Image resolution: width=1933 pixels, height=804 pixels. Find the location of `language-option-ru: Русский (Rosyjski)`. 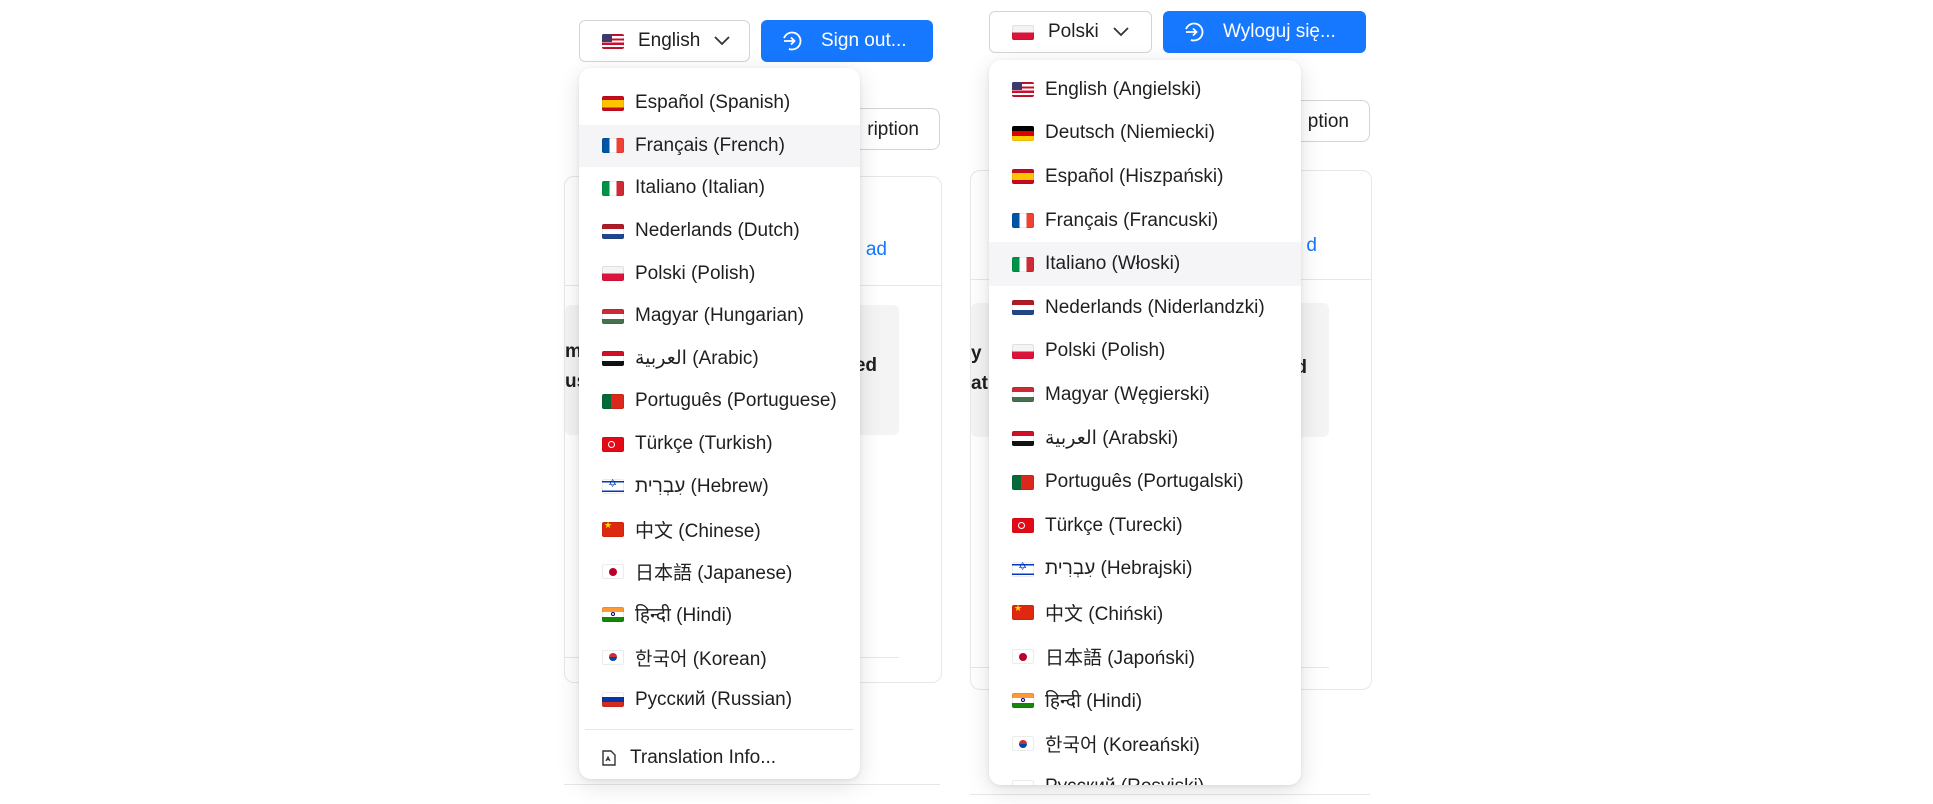

language-option-ru: Русский (Rosyjski) is located at coordinates (1145, 775).